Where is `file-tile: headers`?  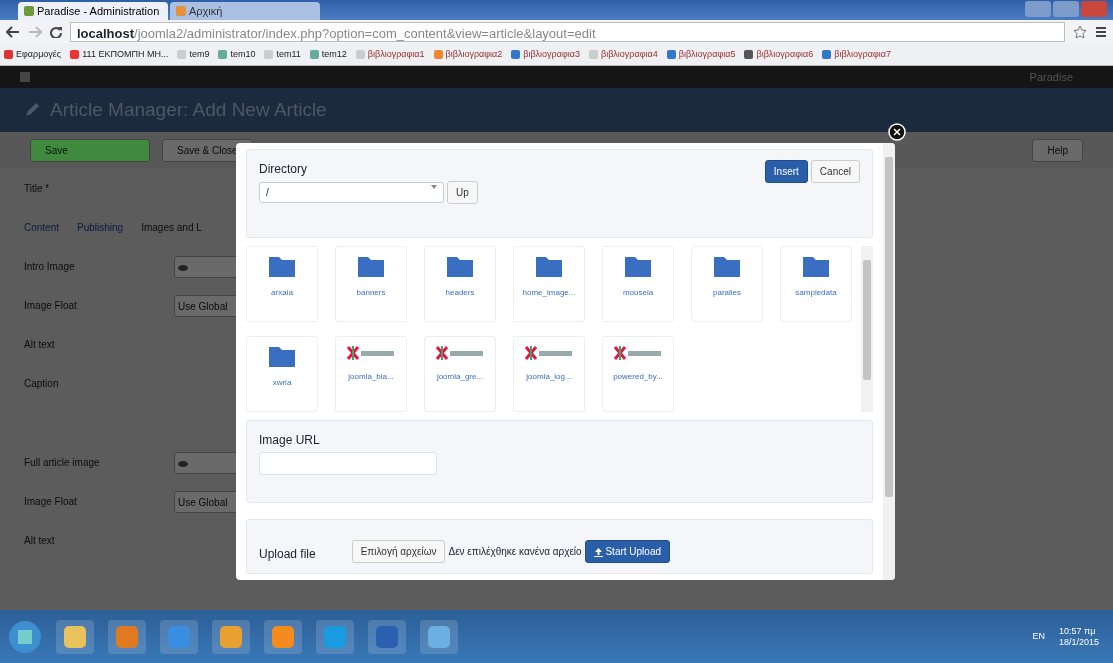 file-tile: headers is located at coordinates (460, 283).